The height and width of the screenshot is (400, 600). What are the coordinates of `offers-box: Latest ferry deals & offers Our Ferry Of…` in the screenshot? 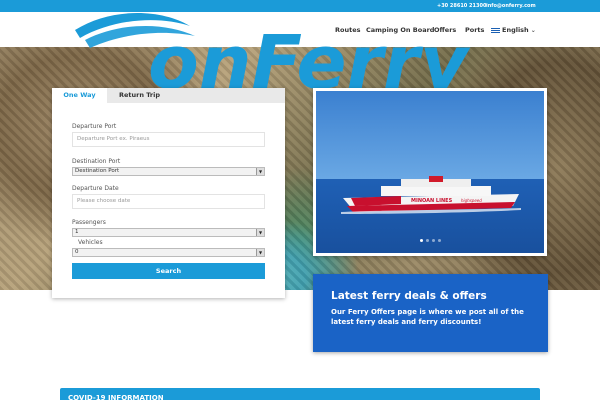 It's located at (430, 313).